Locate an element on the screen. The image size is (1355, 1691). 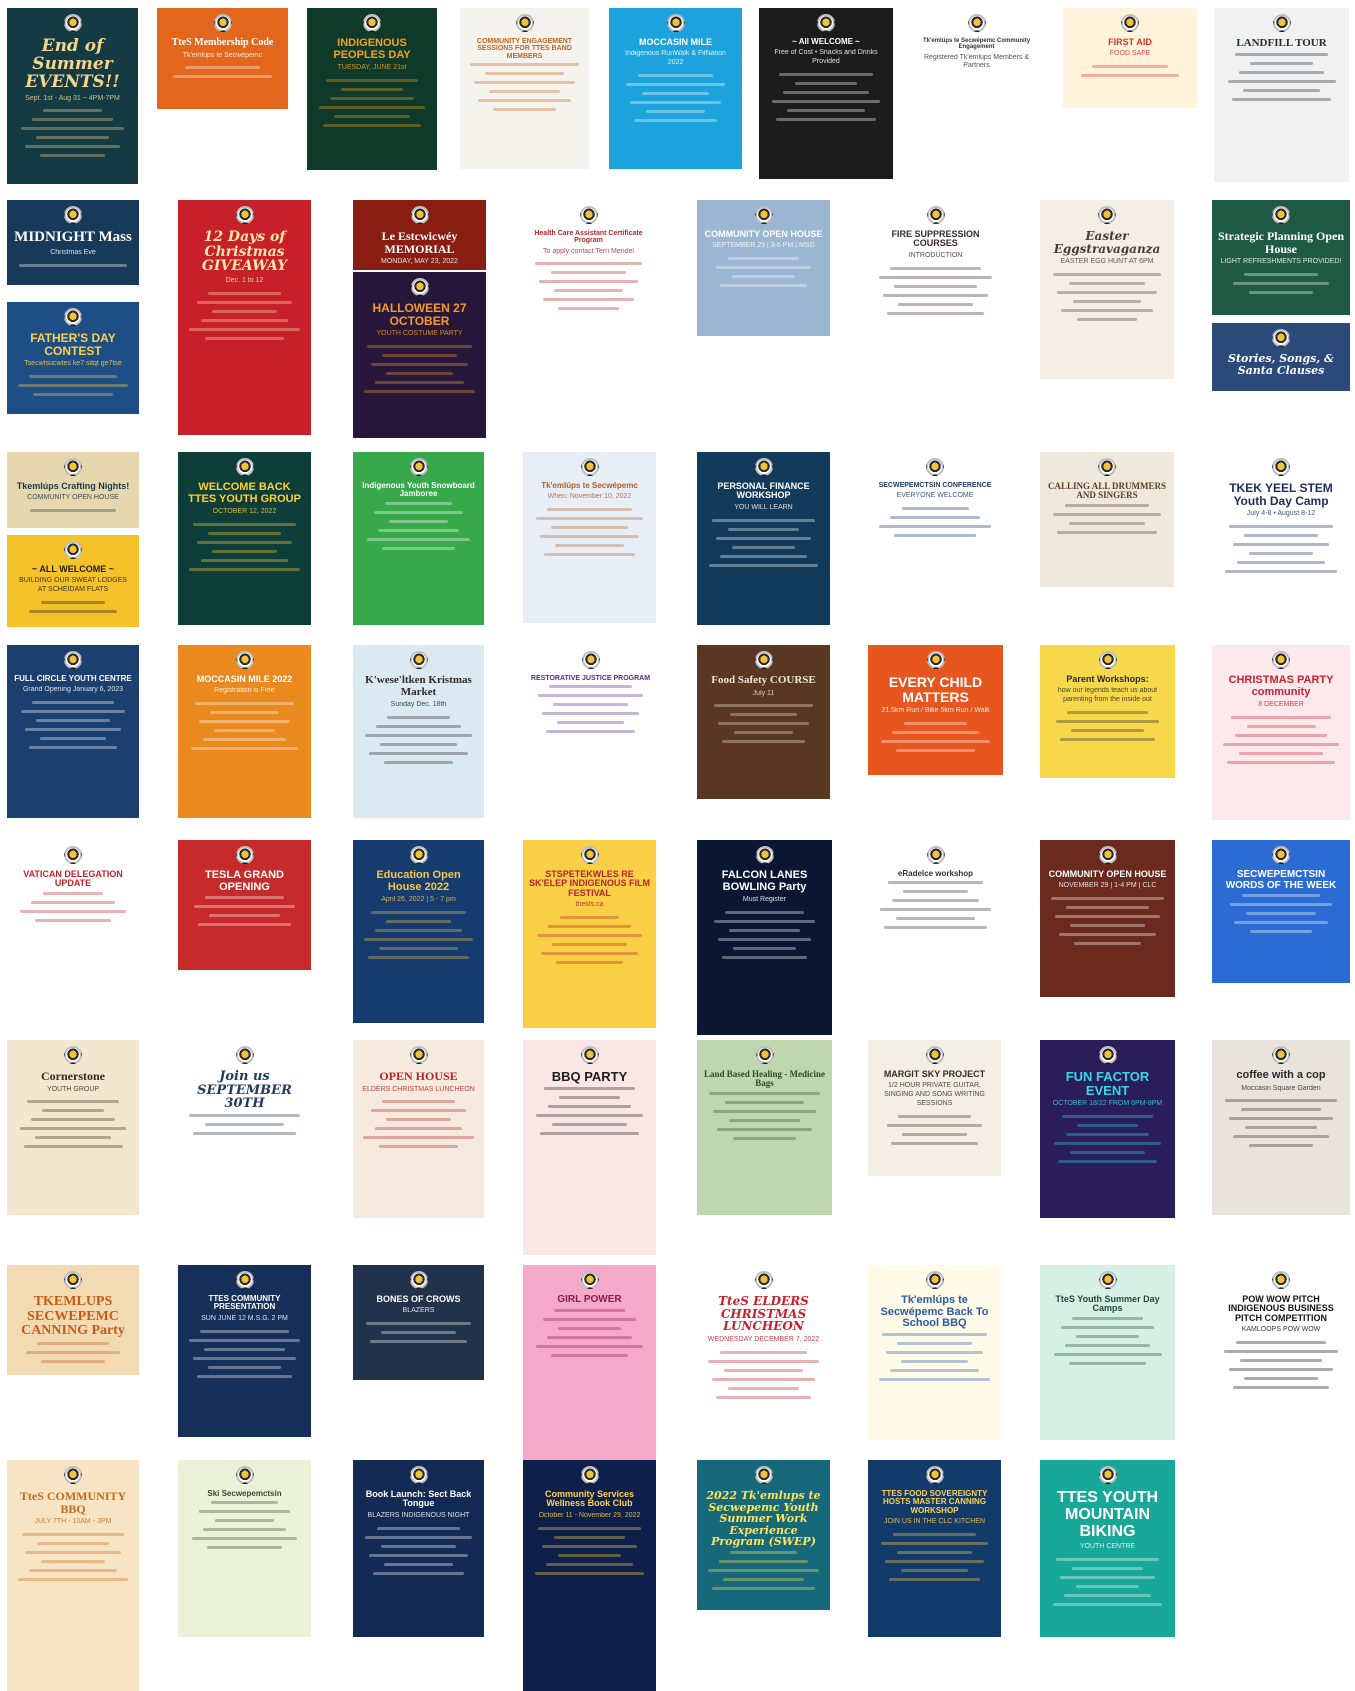
event-poster: FIRE SUPPRESSION COURSES INTRODUCTION is located at coordinates (935, 291).